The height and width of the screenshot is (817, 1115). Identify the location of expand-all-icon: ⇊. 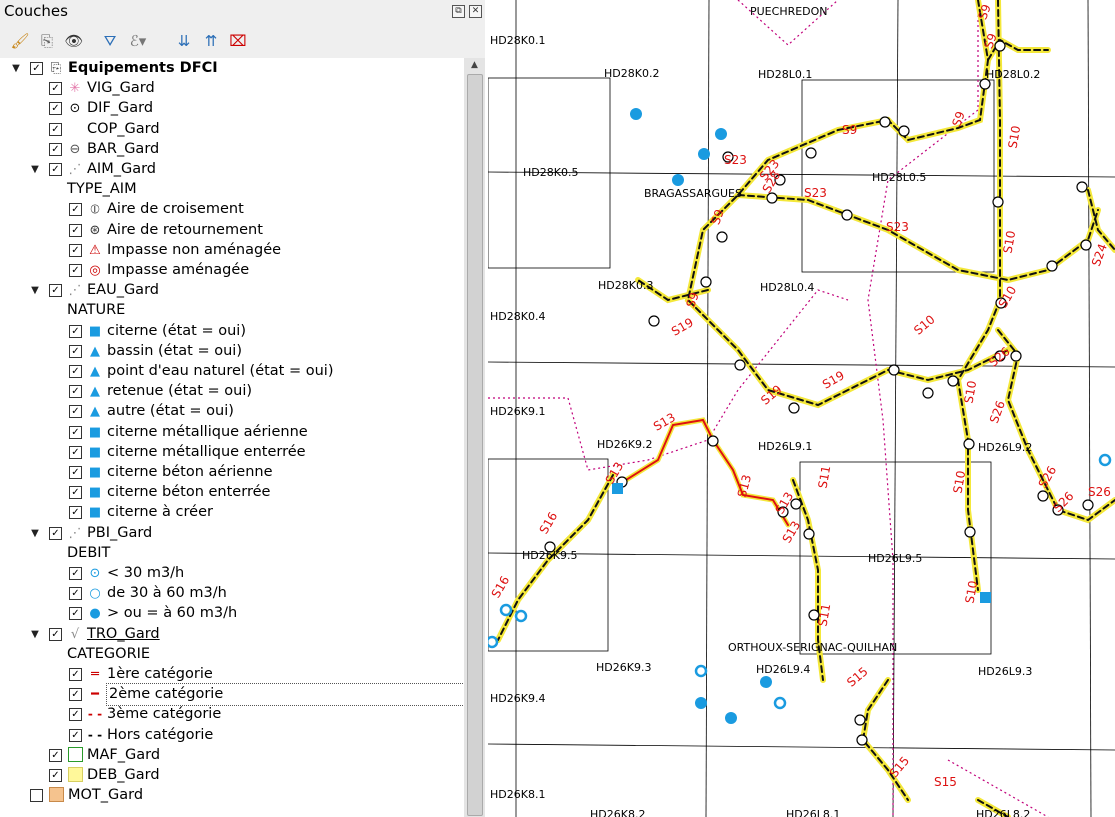
(184, 41).